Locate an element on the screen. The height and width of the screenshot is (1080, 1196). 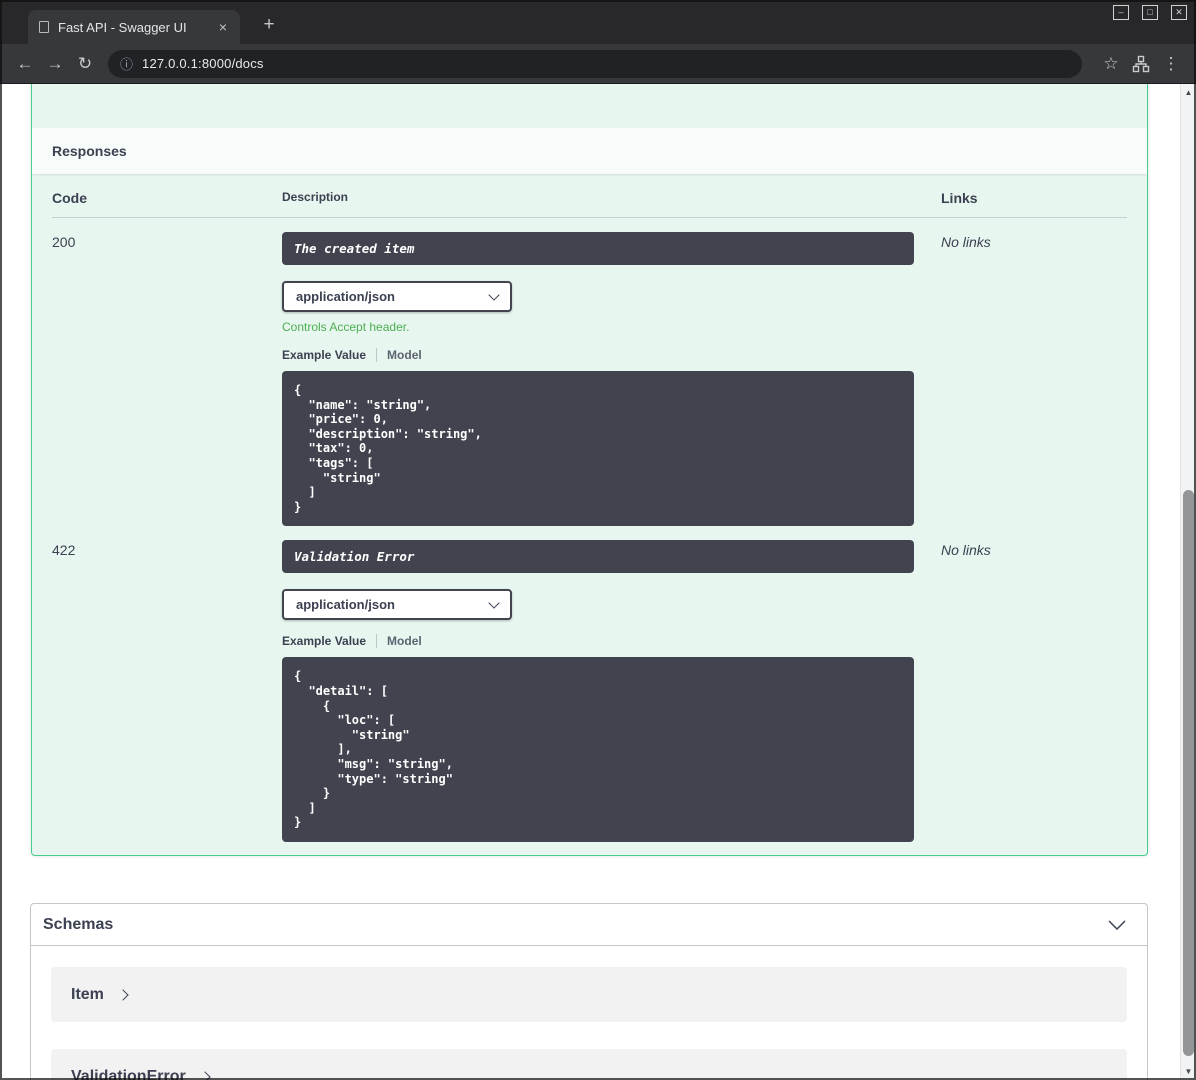
scroll-down-icon: ▼ is located at coordinates (1188, 1071).